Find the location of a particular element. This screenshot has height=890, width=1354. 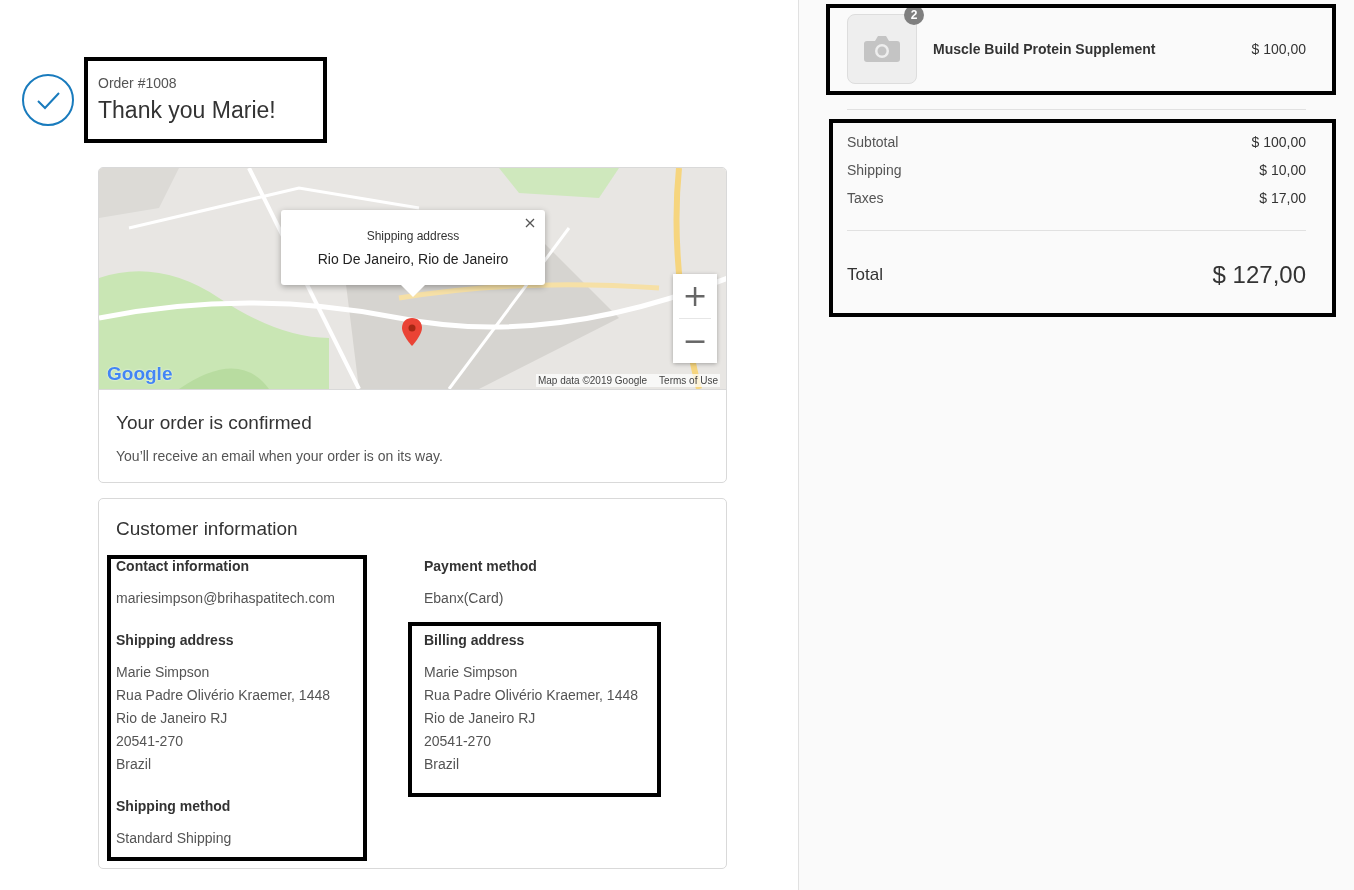

section-heading: Shipping method is located at coordinates (174, 806).